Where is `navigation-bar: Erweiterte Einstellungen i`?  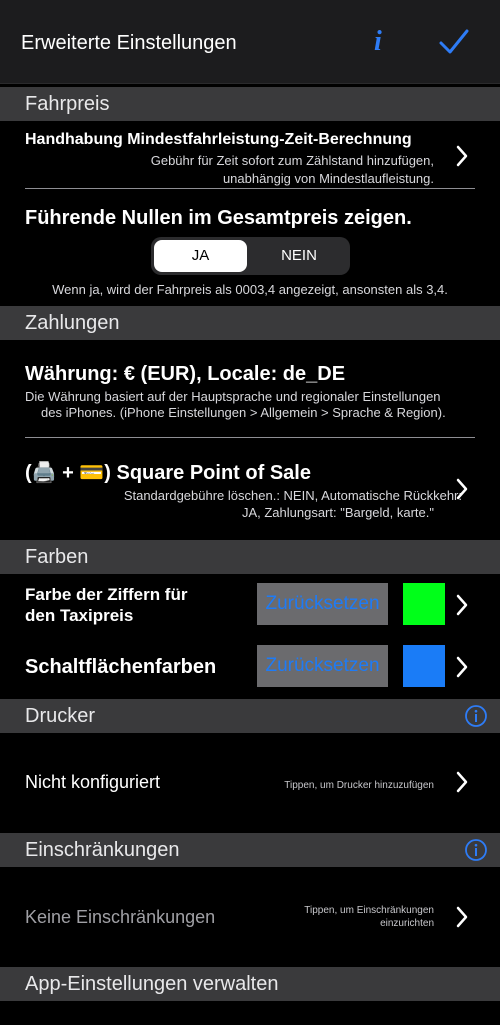 navigation-bar: Erweiterte Einstellungen i is located at coordinates (250, 42).